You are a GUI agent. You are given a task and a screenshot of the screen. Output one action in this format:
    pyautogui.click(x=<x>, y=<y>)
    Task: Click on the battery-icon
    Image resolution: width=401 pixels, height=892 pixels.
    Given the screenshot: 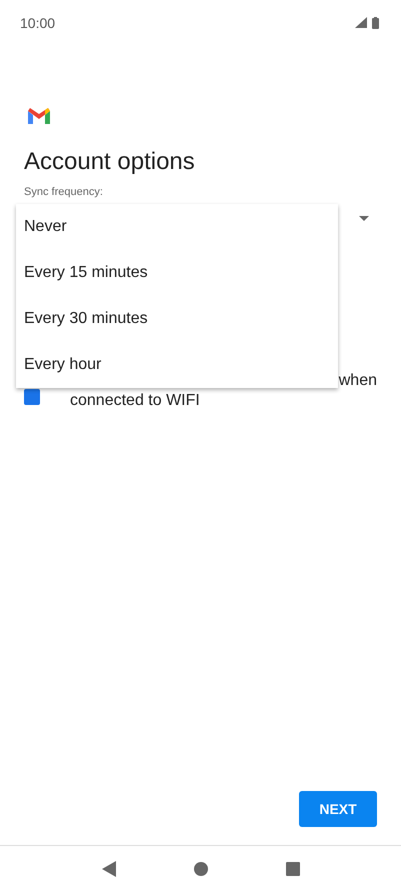 What is the action you would take?
    pyautogui.click(x=375, y=22)
    